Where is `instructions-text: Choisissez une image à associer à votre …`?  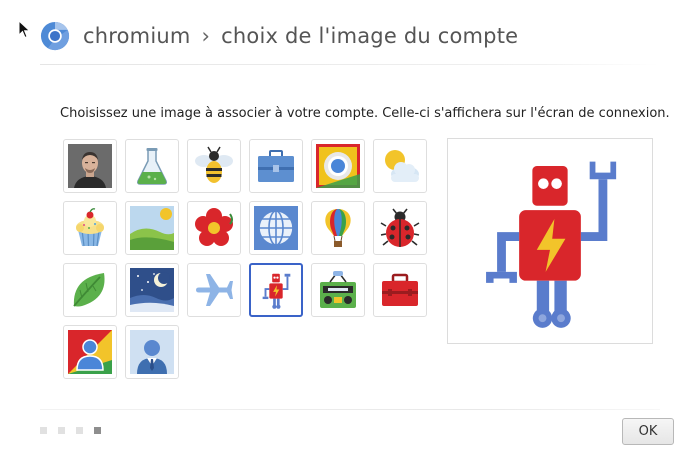 instructions-text: Choisissez une image à associer à votre … is located at coordinates (365, 113).